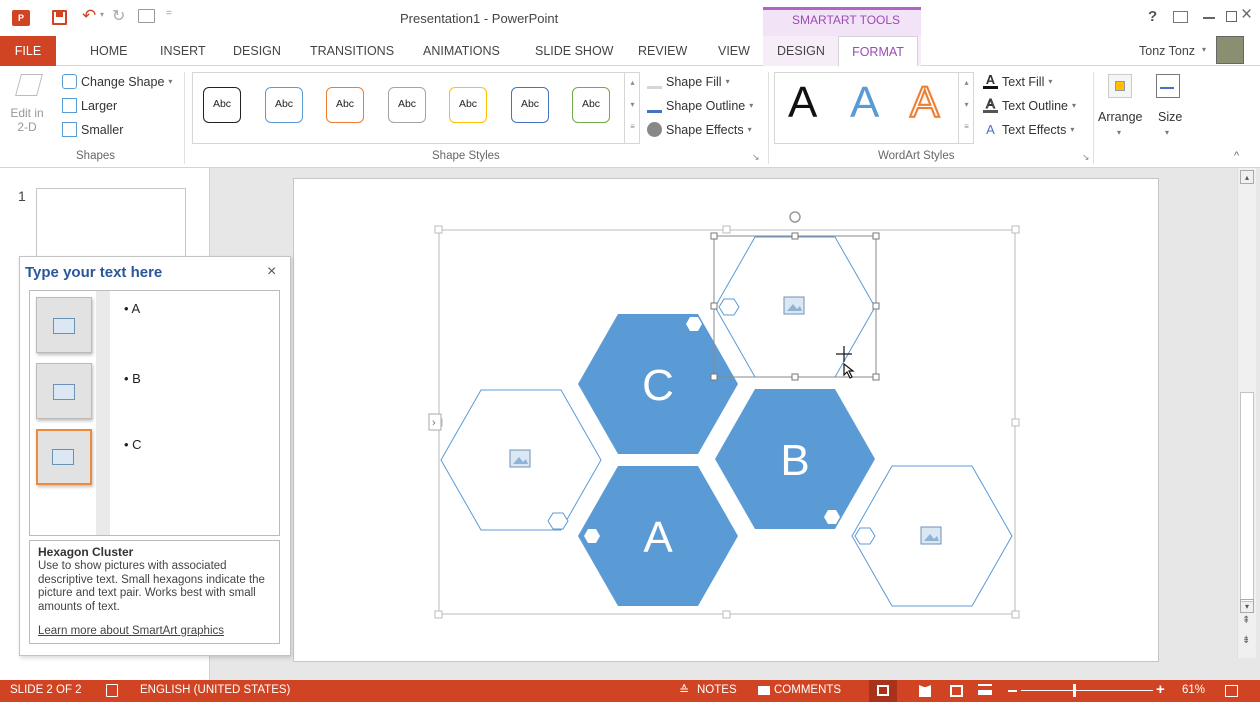 This screenshot has width=1260, height=702. Describe the element at coordinates (96, 156) in the screenshot. I see `shapes-group-label: Shapes` at that location.